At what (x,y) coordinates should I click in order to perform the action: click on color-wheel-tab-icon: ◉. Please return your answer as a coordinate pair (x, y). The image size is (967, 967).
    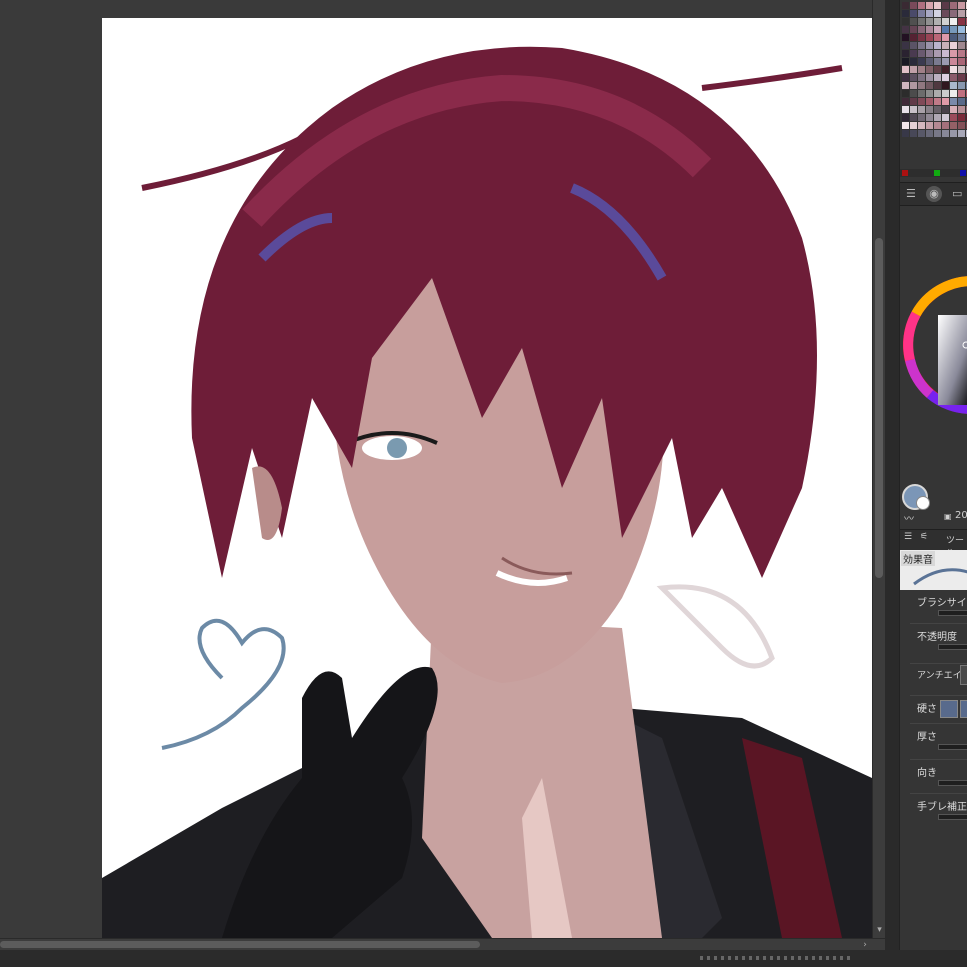
    Looking at the image, I should click on (934, 194).